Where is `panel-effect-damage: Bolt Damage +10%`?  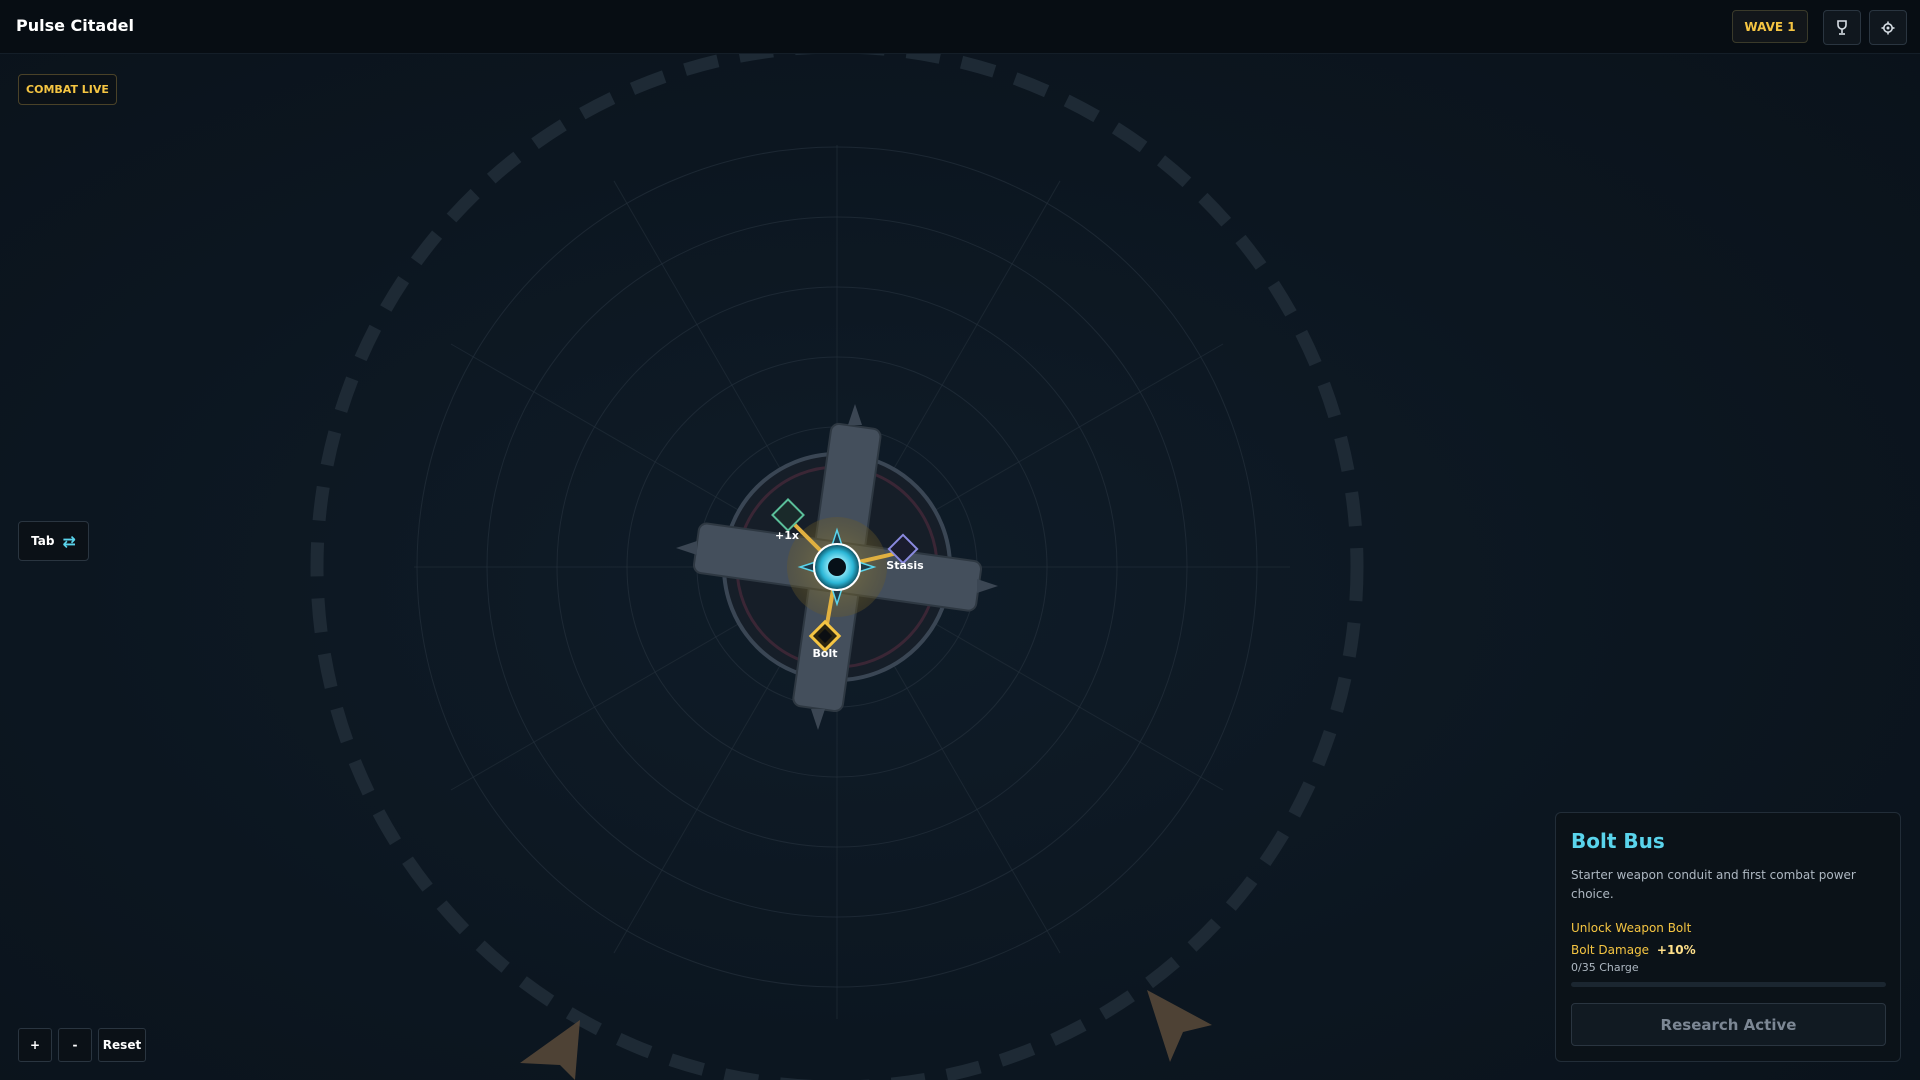
panel-effect-damage: Bolt Damage +10% is located at coordinates (1633, 950).